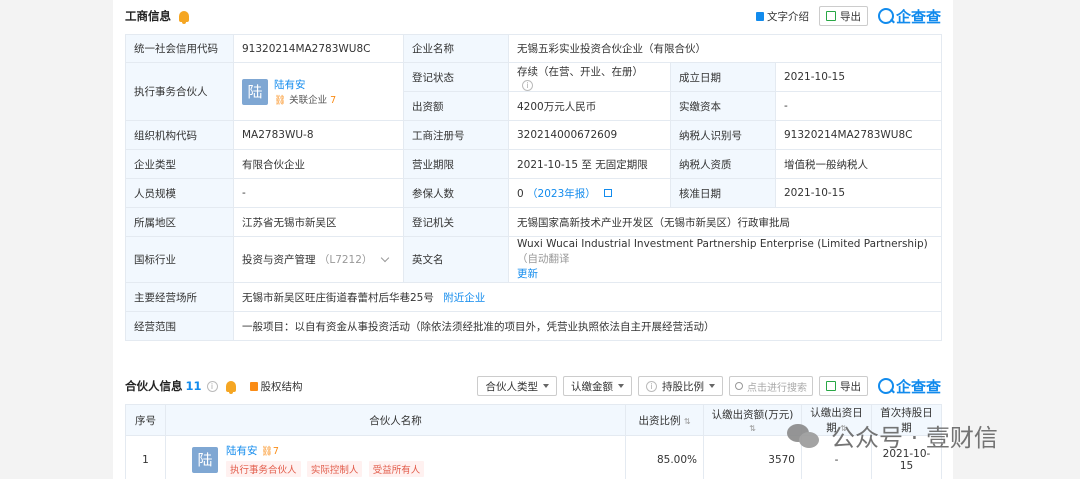 The width and height of the screenshot is (1080, 479). I want to click on taxpayer-qual-value: 增值税一般纳税人, so click(858, 164).